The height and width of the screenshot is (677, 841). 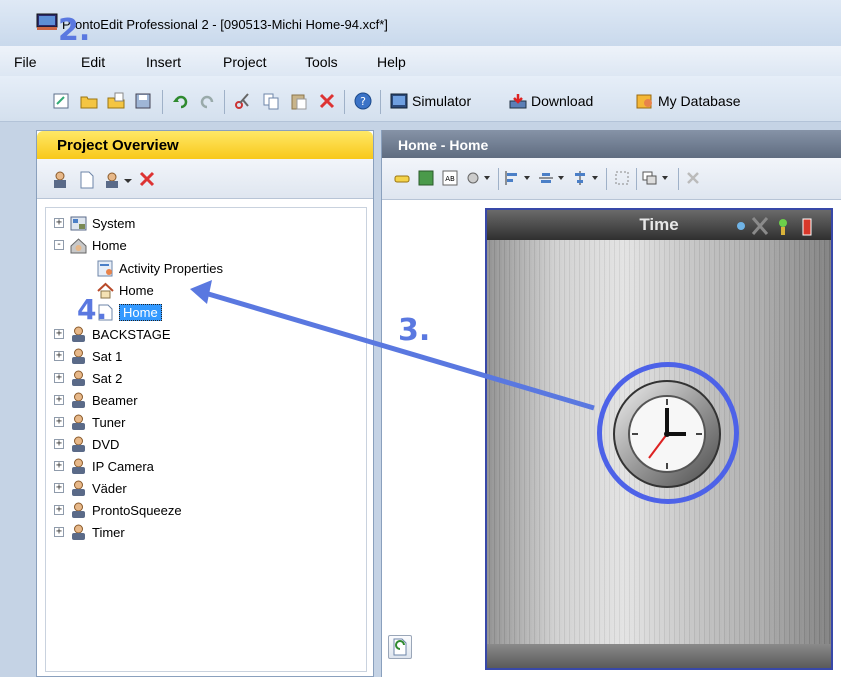 I want to click on add-activity-icon, so click(x=60, y=180).